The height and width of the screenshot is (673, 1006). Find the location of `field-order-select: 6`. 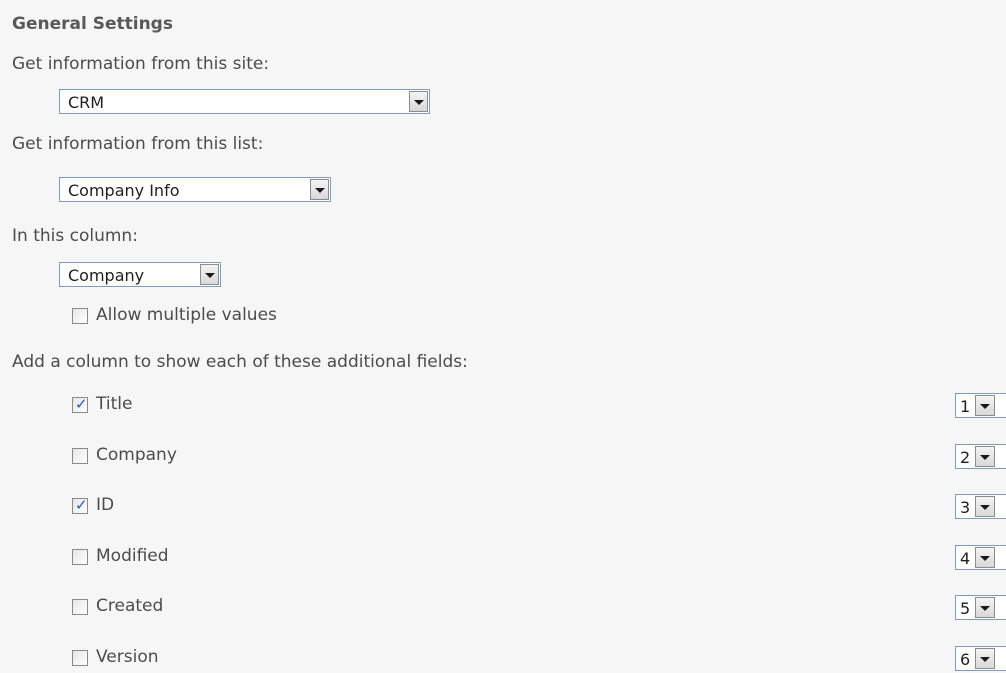

field-order-select: 6 is located at coordinates (980, 658).